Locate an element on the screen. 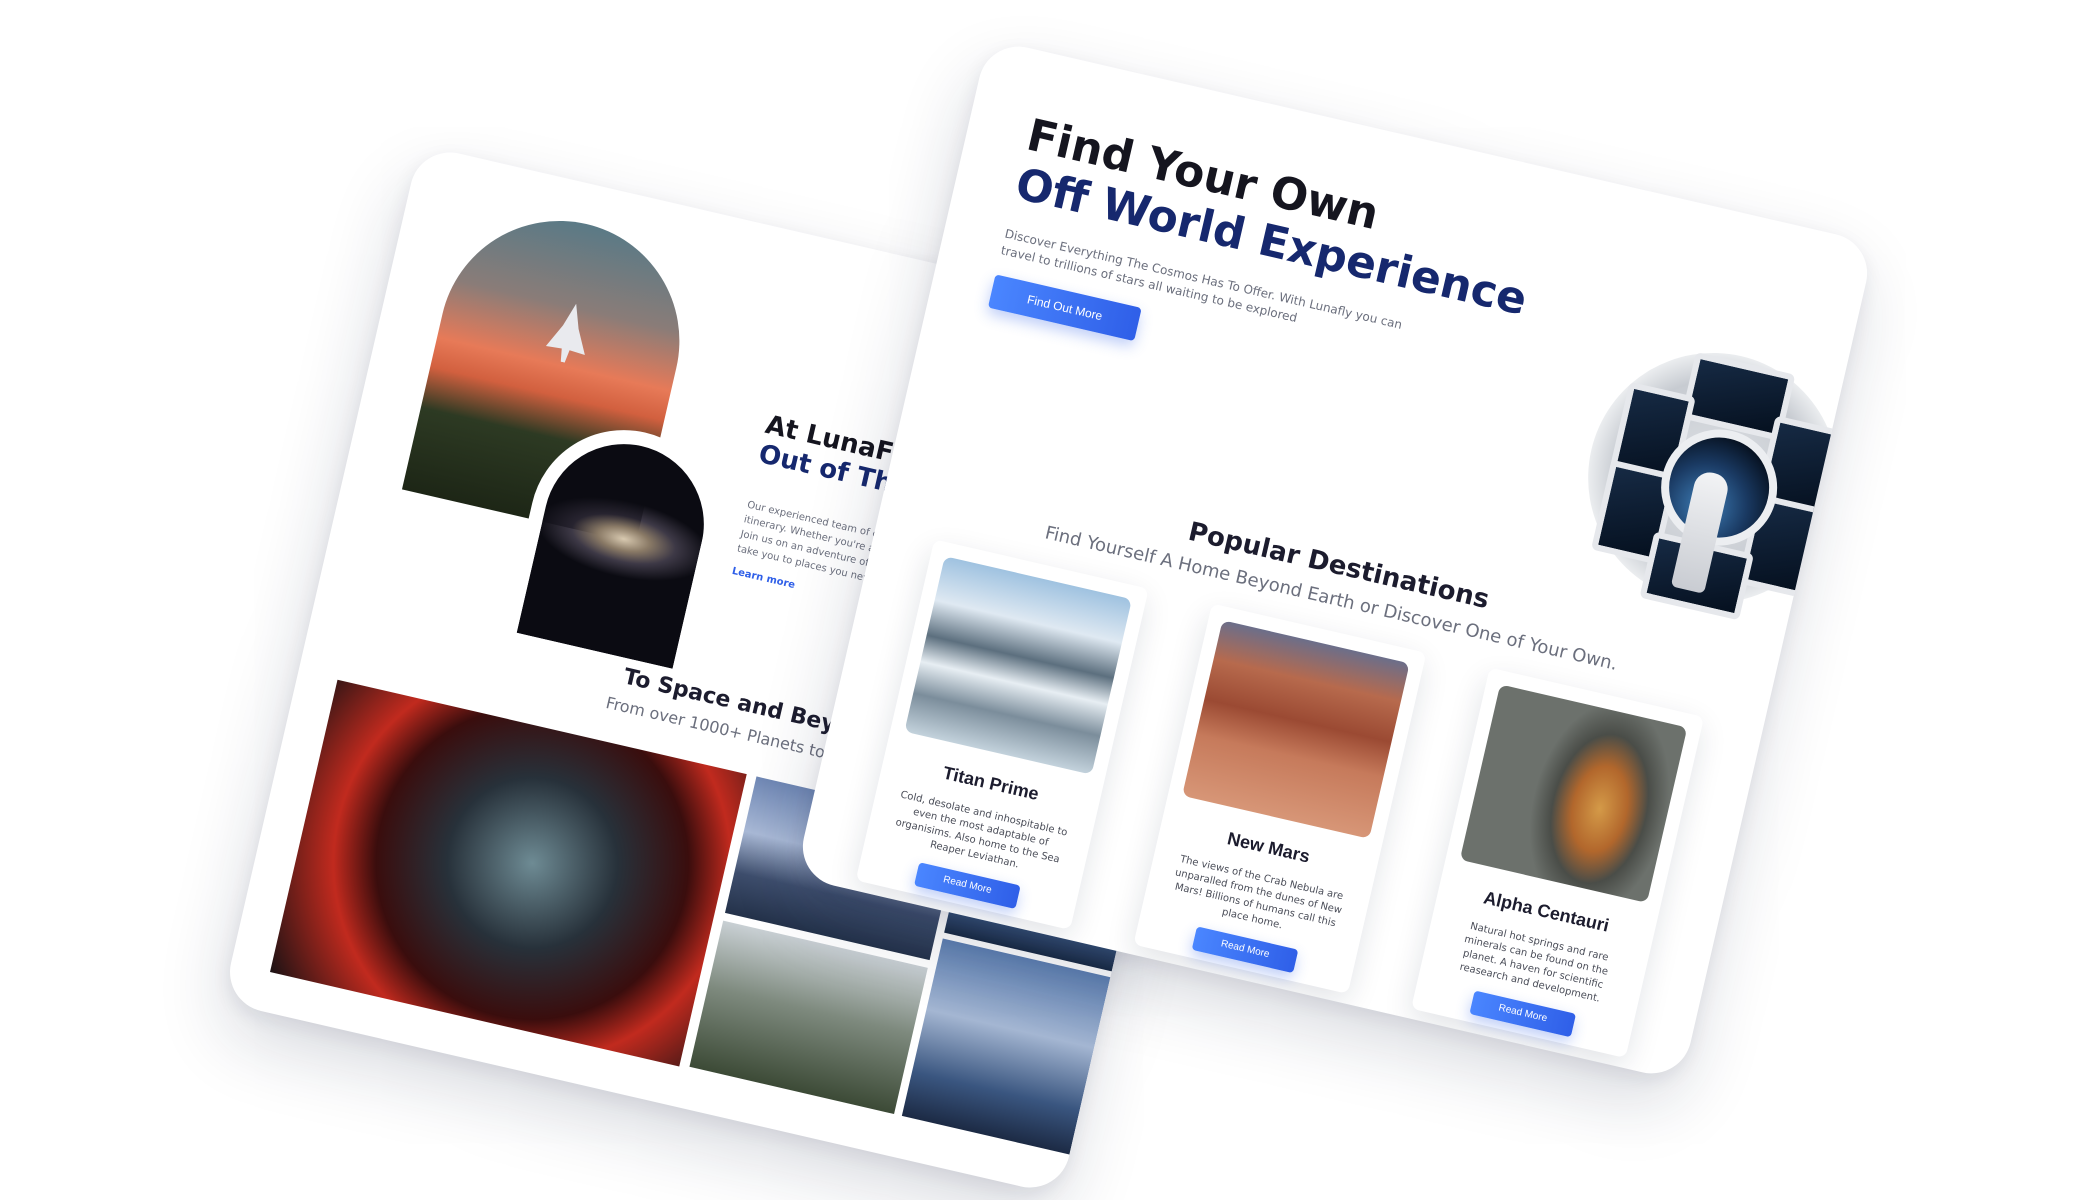 This screenshot has width=2100, height=1200. new-mars-image is located at coordinates (1296, 729).